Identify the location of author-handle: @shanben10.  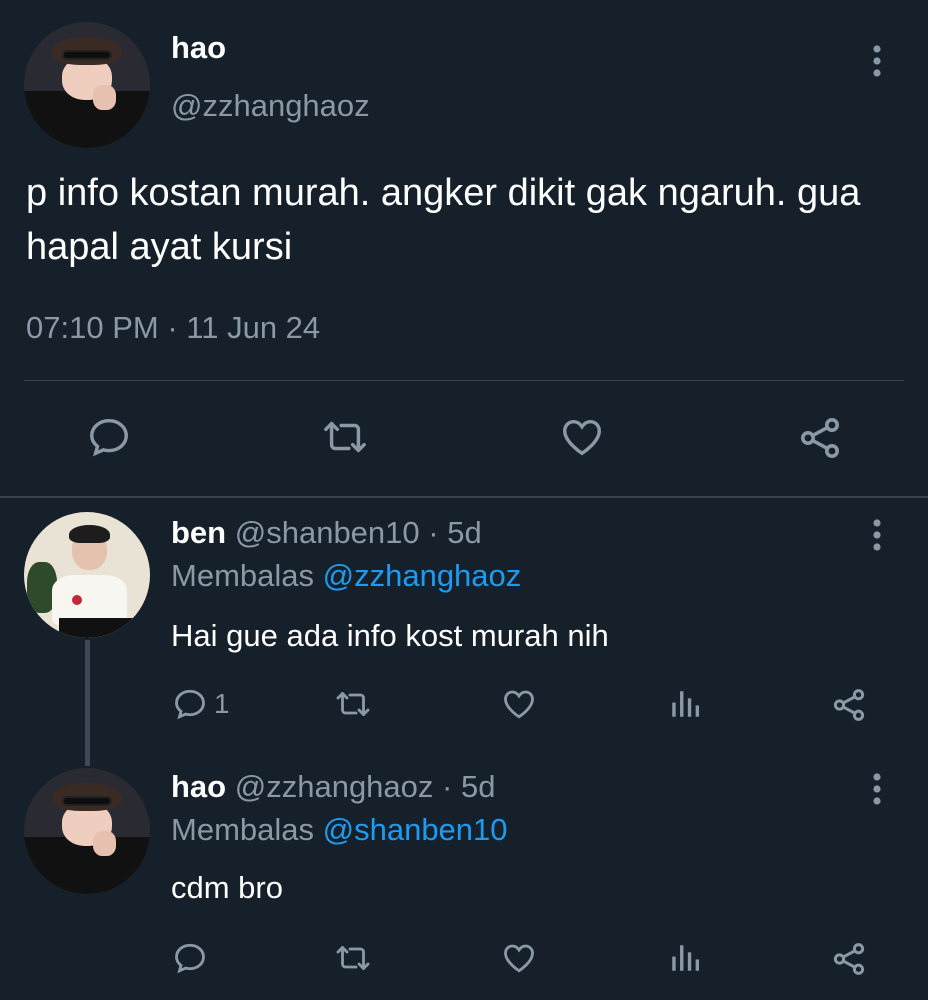
(327, 532).